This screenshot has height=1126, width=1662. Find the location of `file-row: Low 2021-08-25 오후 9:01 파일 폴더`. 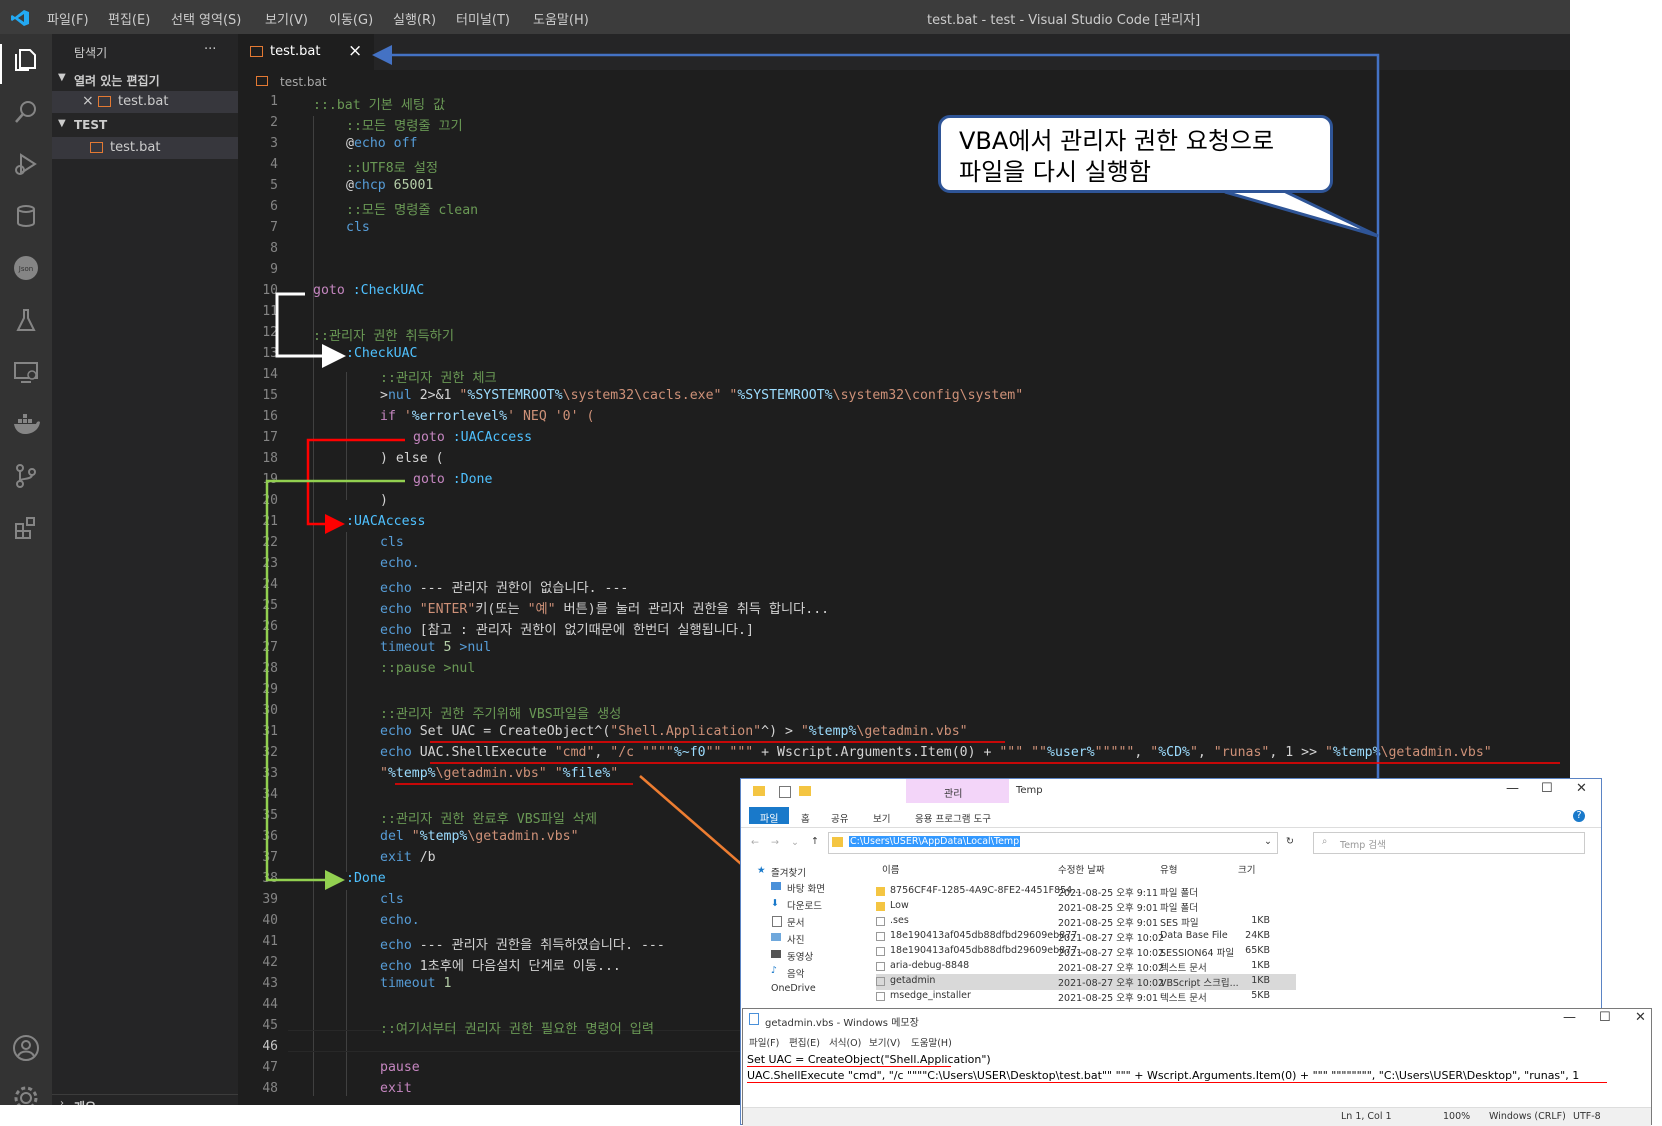

file-row: Low 2021-08-25 오후 9:01 파일 폴더 is located at coordinates (1086, 907).